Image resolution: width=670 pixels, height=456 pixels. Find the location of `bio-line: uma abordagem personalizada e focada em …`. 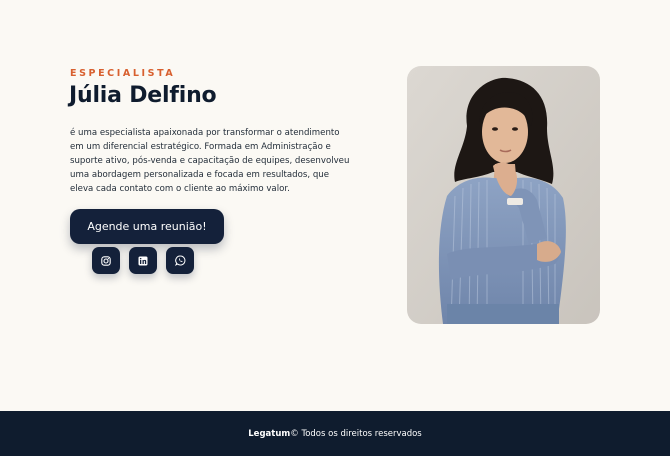

bio-line: uma abordagem personalizada e focada em … is located at coordinates (200, 175).